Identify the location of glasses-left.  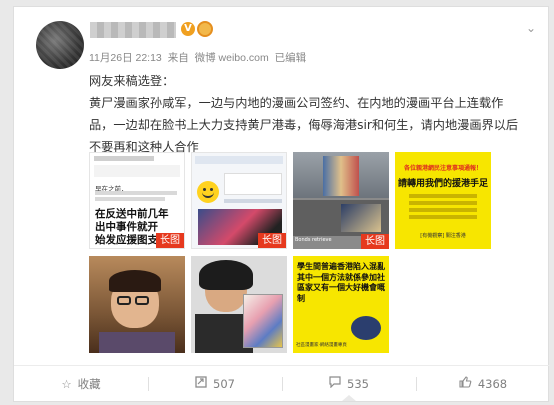
(124, 300).